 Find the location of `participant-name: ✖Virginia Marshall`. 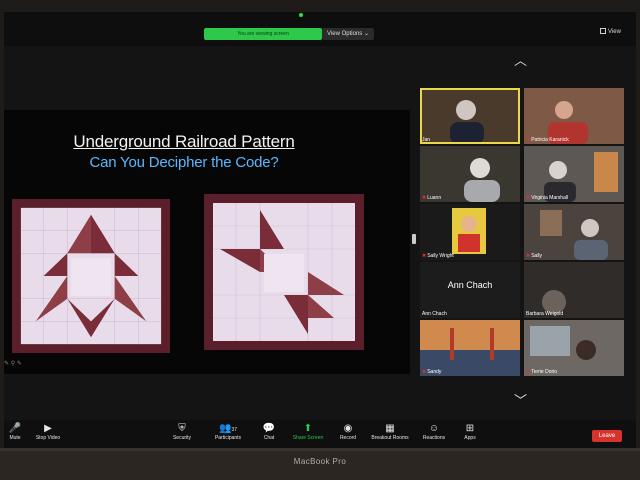

participant-name: ✖Virginia Marshall is located at coordinates (547, 198).